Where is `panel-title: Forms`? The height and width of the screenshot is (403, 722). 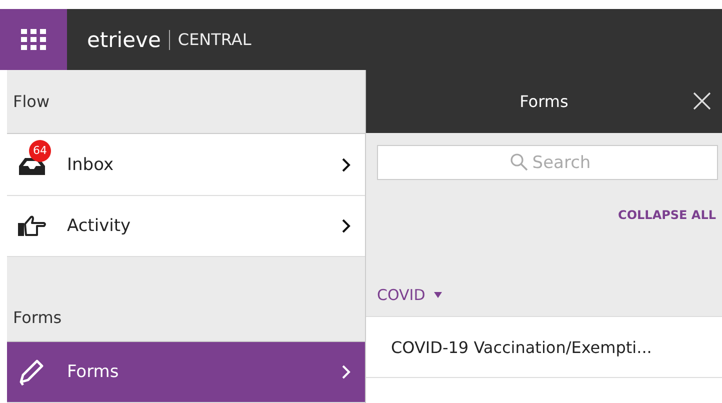 panel-title: Forms is located at coordinates (544, 101).